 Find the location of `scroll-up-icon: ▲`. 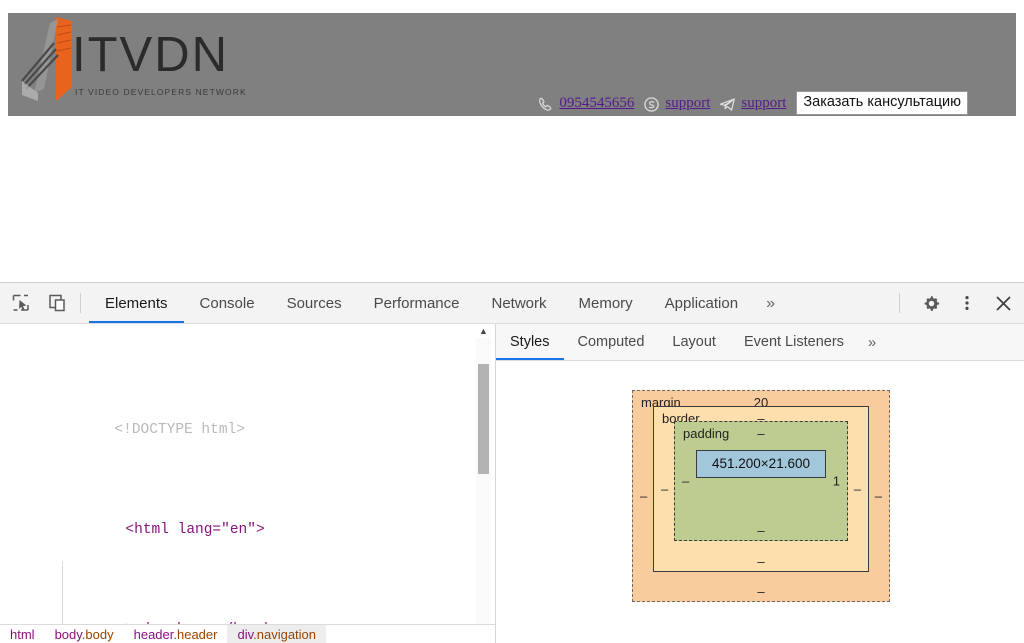

scroll-up-icon: ▲ is located at coordinates (483, 331).